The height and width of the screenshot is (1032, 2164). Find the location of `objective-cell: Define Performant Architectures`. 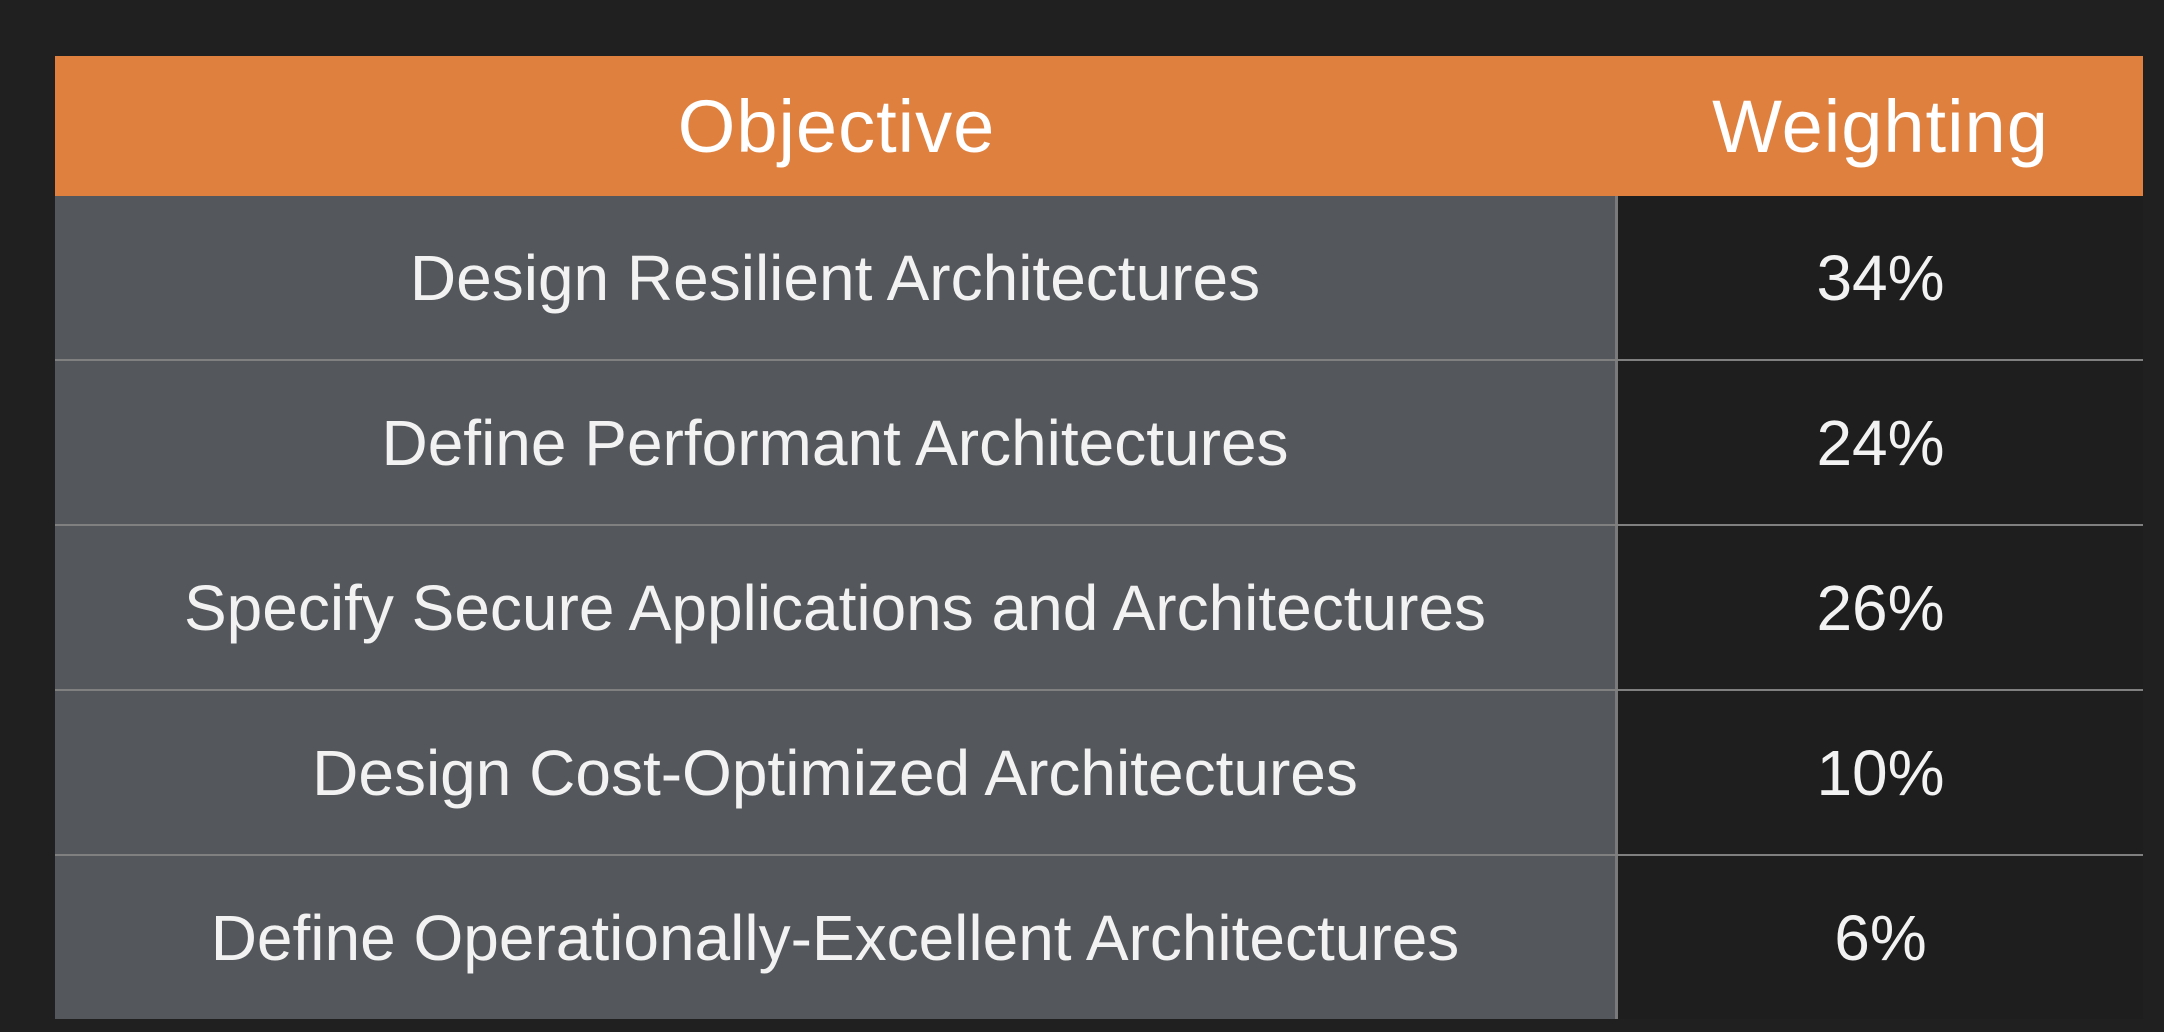

objective-cell: Define Performant Architectures is located at coordinates (836, 442).